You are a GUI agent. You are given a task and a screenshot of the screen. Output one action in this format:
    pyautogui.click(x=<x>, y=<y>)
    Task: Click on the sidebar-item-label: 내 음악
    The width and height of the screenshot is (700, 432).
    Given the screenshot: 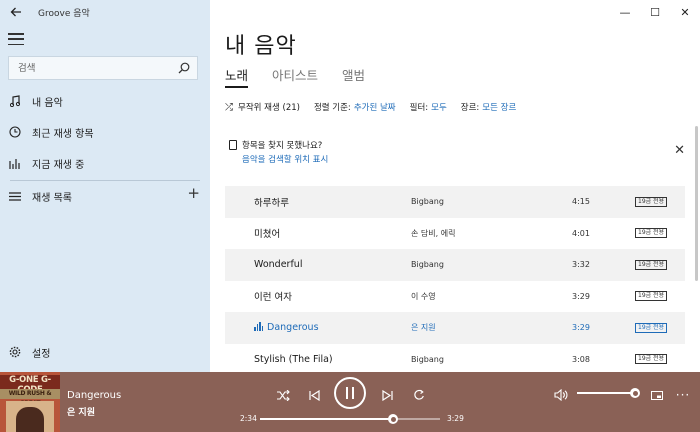 What is the action you would take?
    pyautogui.click(x=47, y=103)
    